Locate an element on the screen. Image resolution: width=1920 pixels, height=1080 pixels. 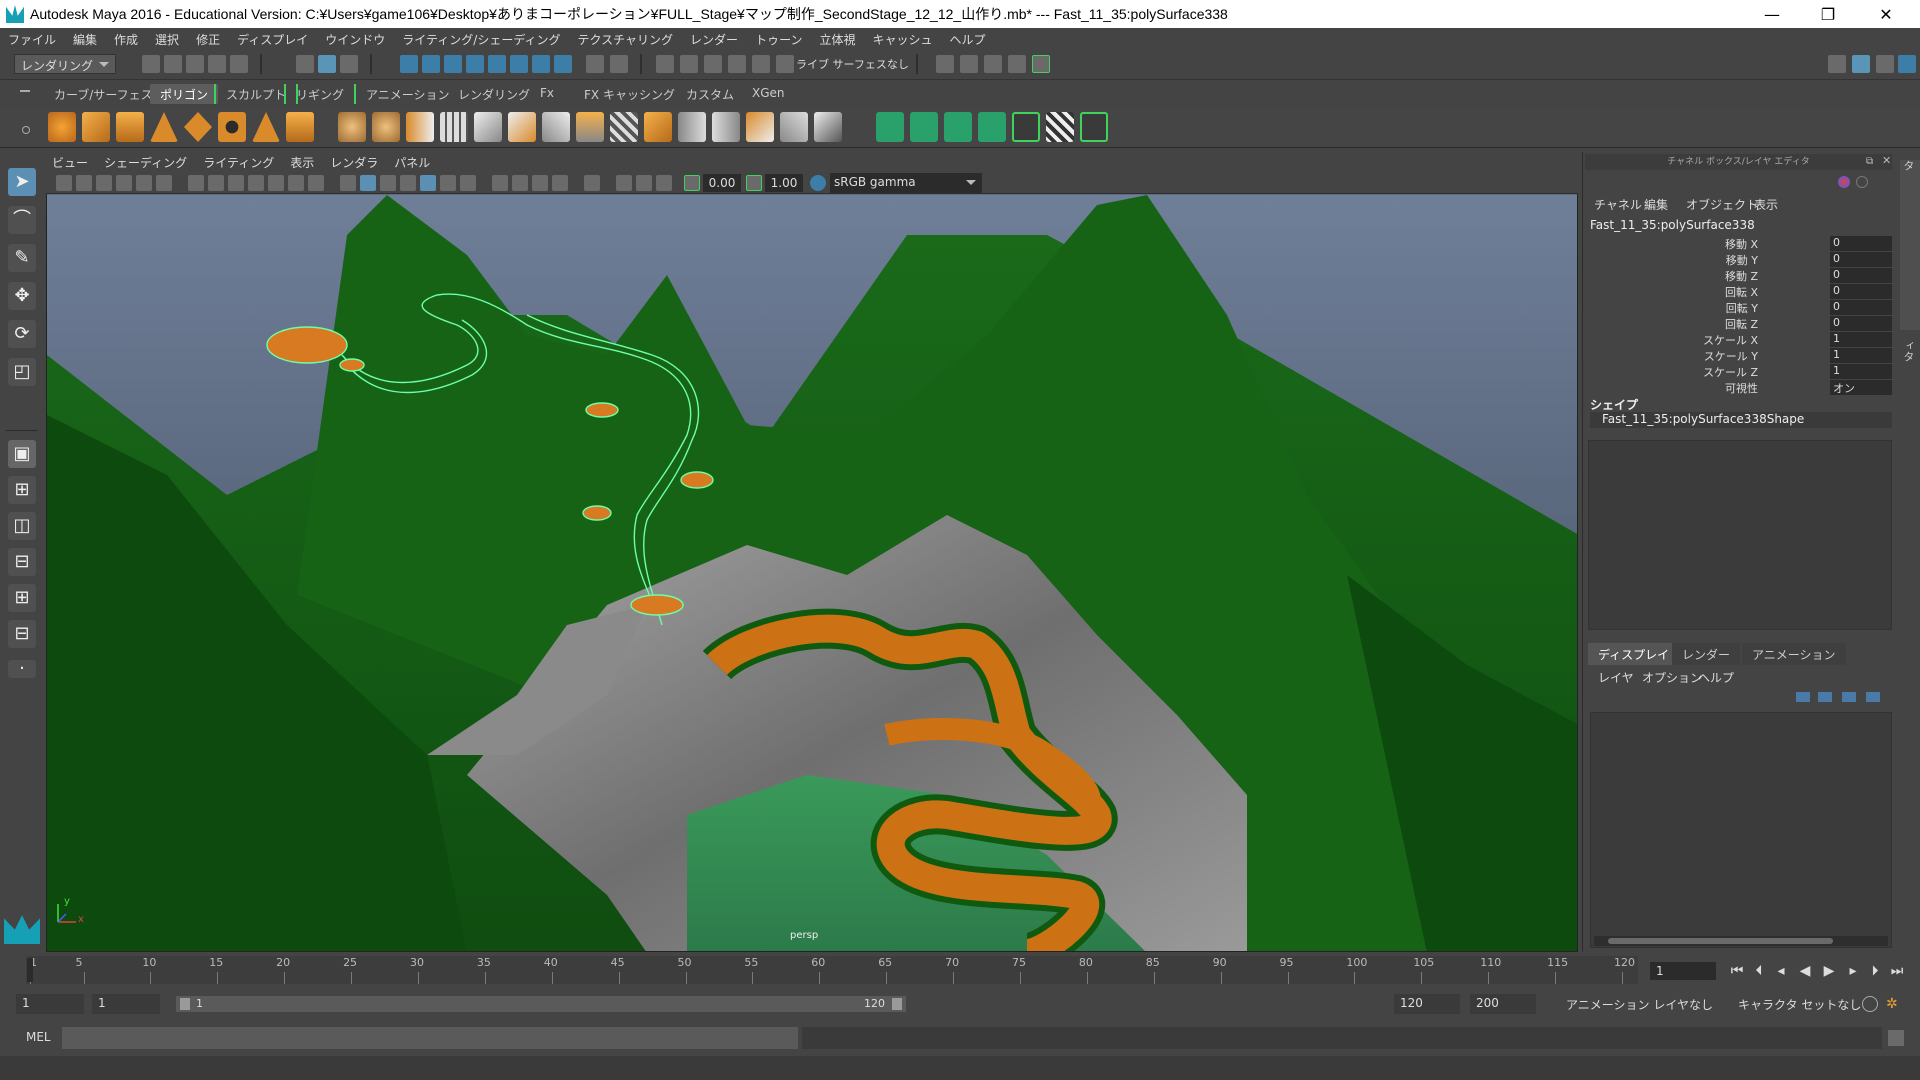
go-to-end-icon: ⏭ is located at coordinates (1897, 971).